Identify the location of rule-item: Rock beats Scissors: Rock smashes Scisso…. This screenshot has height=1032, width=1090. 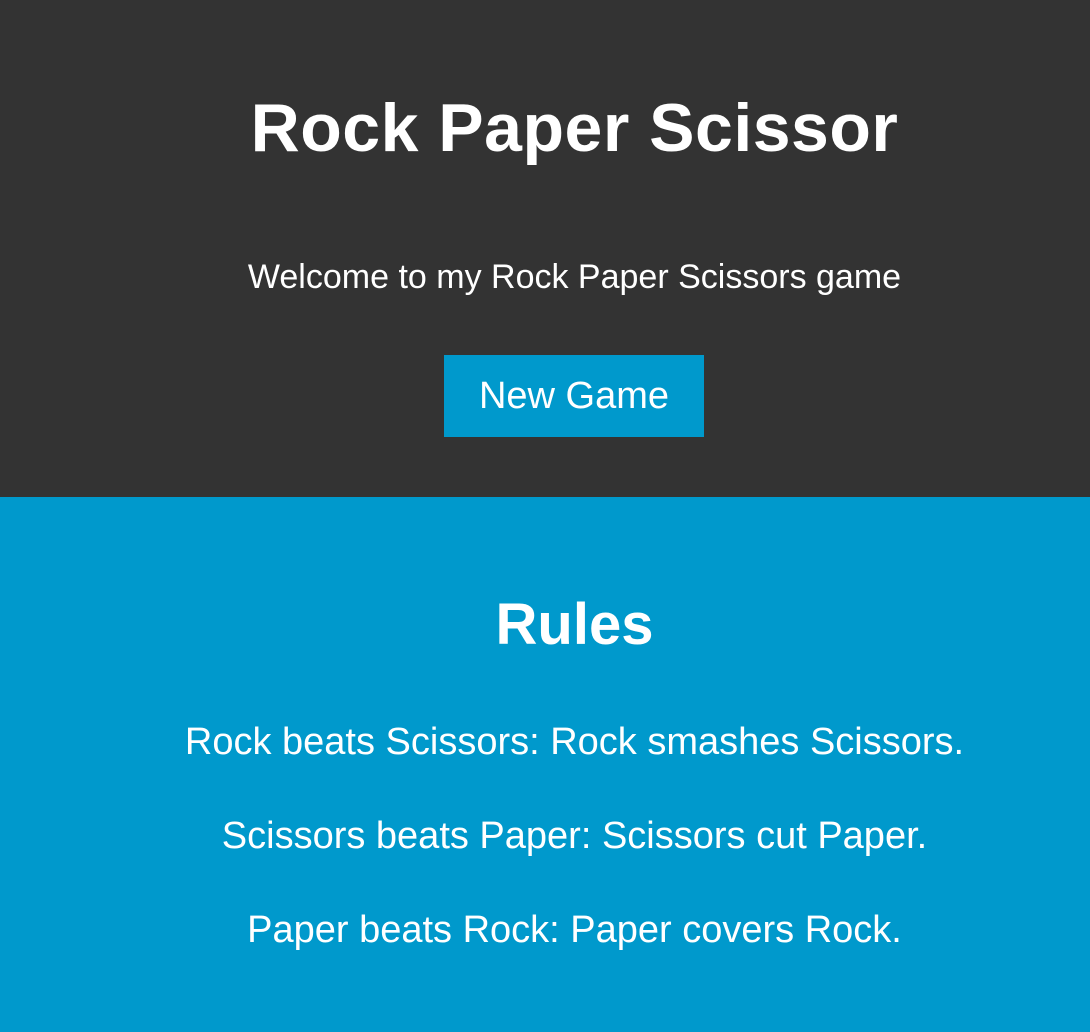
(574, 742).